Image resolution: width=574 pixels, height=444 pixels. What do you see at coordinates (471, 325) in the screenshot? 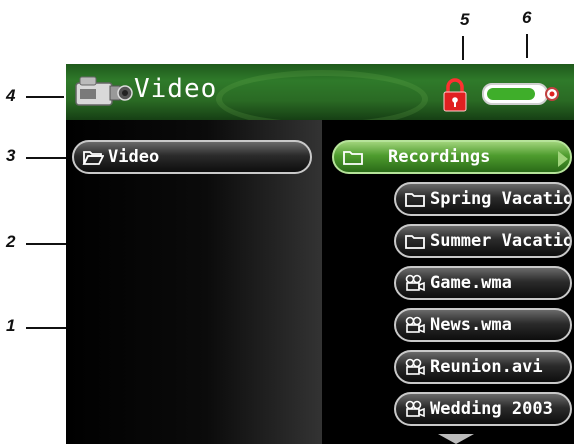
I see `file-list-item-label: News.wma` at bounding box center [471, 325].